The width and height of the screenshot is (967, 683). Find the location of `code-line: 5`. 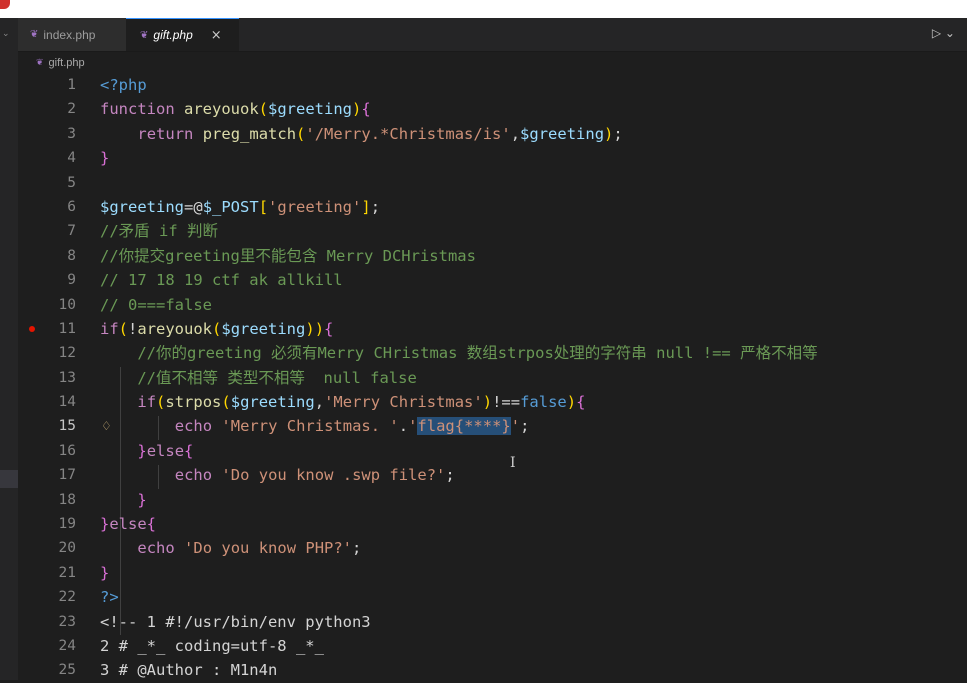

code-line: 5 is located at coordinates (492, 183).